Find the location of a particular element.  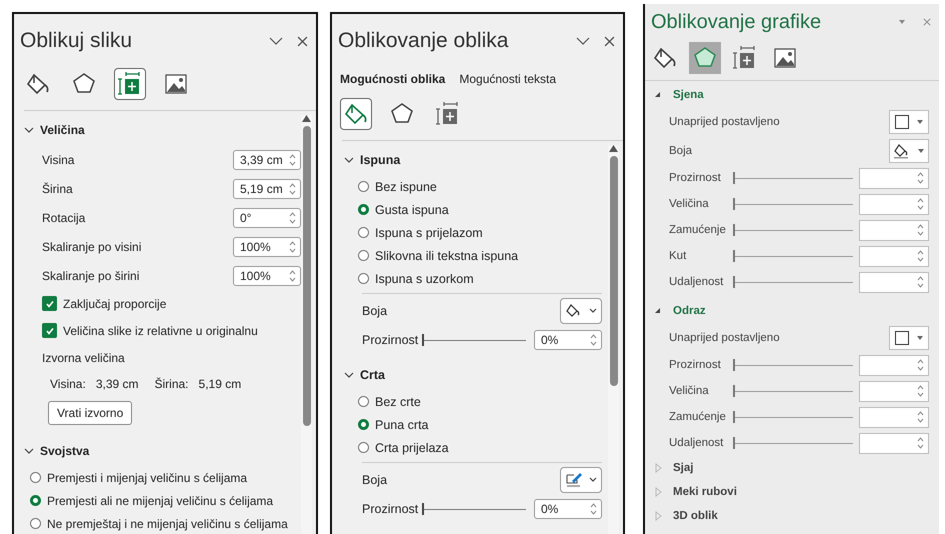

radio-label: Crta prijelaza is located at coordinates (412, 447).